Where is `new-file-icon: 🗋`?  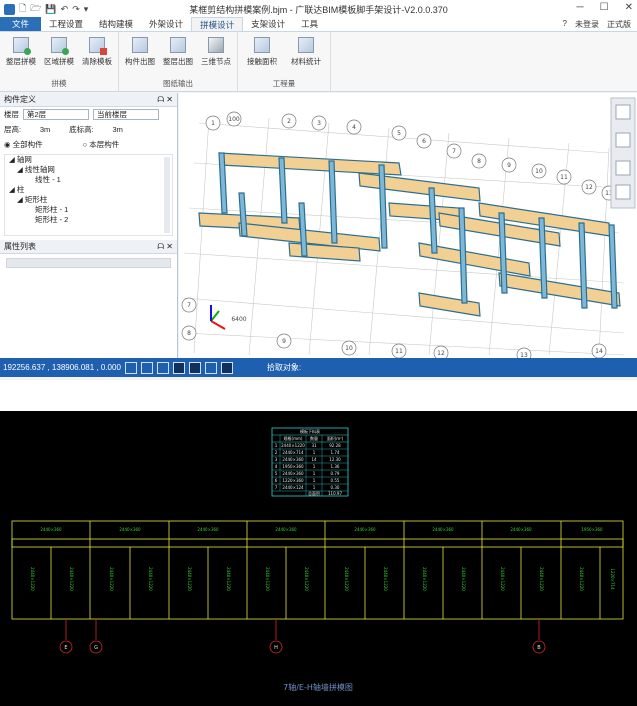 new-file-icon: 🗋 is located at coordinates (22, 9).